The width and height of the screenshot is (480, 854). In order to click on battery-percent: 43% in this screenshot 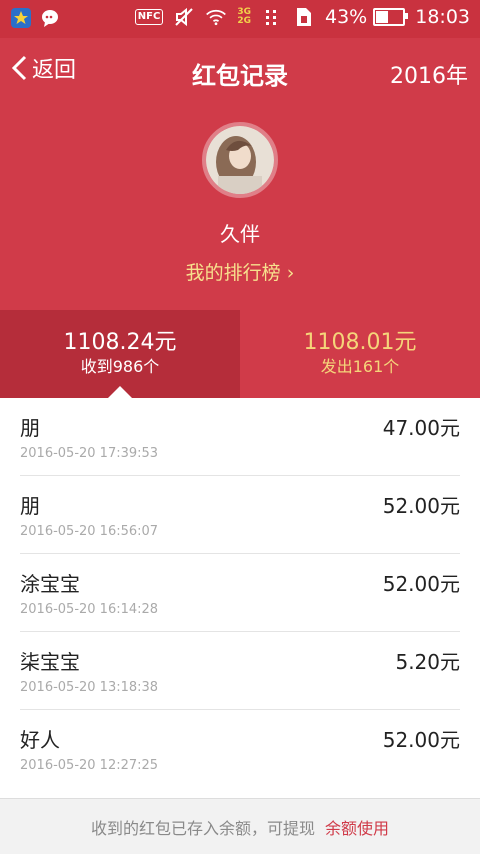, I will do `click(346, 17)`.